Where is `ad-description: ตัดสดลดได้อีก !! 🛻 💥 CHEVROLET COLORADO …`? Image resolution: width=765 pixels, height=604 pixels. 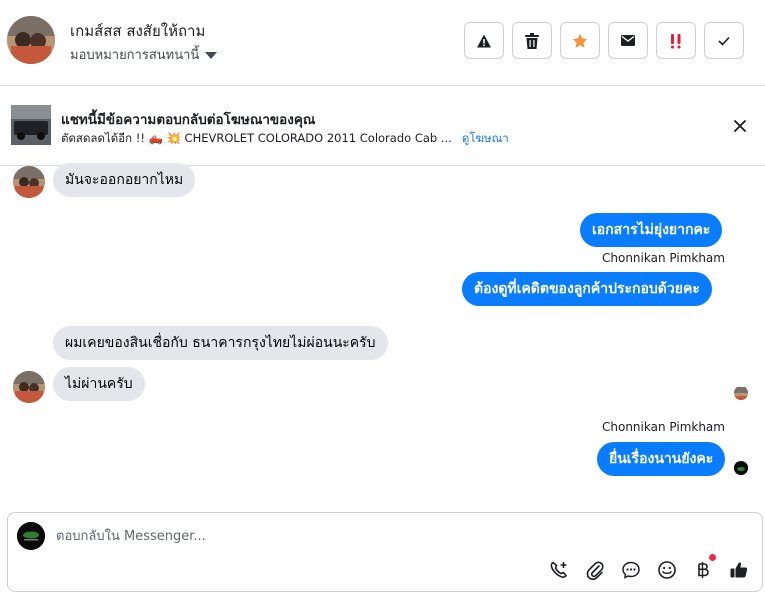
ad-description: ตัดสดลดได้อีก !! 🛻 💥 CHEVROLET COLORADO … is located at coordinates (256, 138).